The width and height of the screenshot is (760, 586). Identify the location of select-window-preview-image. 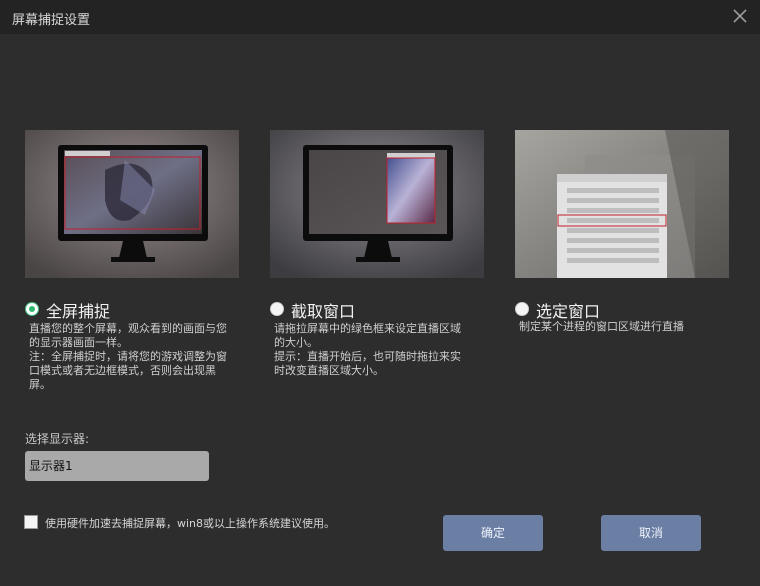
(622, 204).